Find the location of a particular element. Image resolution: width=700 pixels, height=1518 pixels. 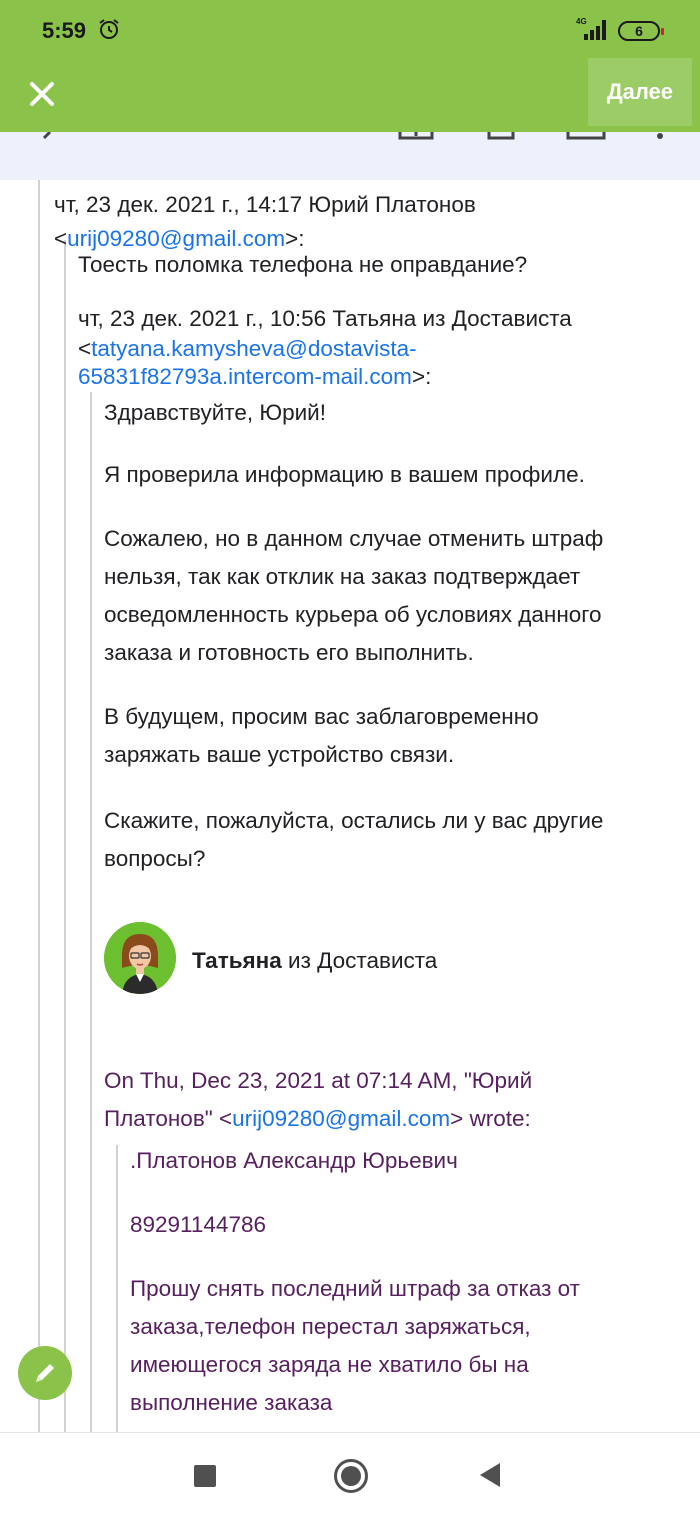

avatar is located at coordinates (140, 958).